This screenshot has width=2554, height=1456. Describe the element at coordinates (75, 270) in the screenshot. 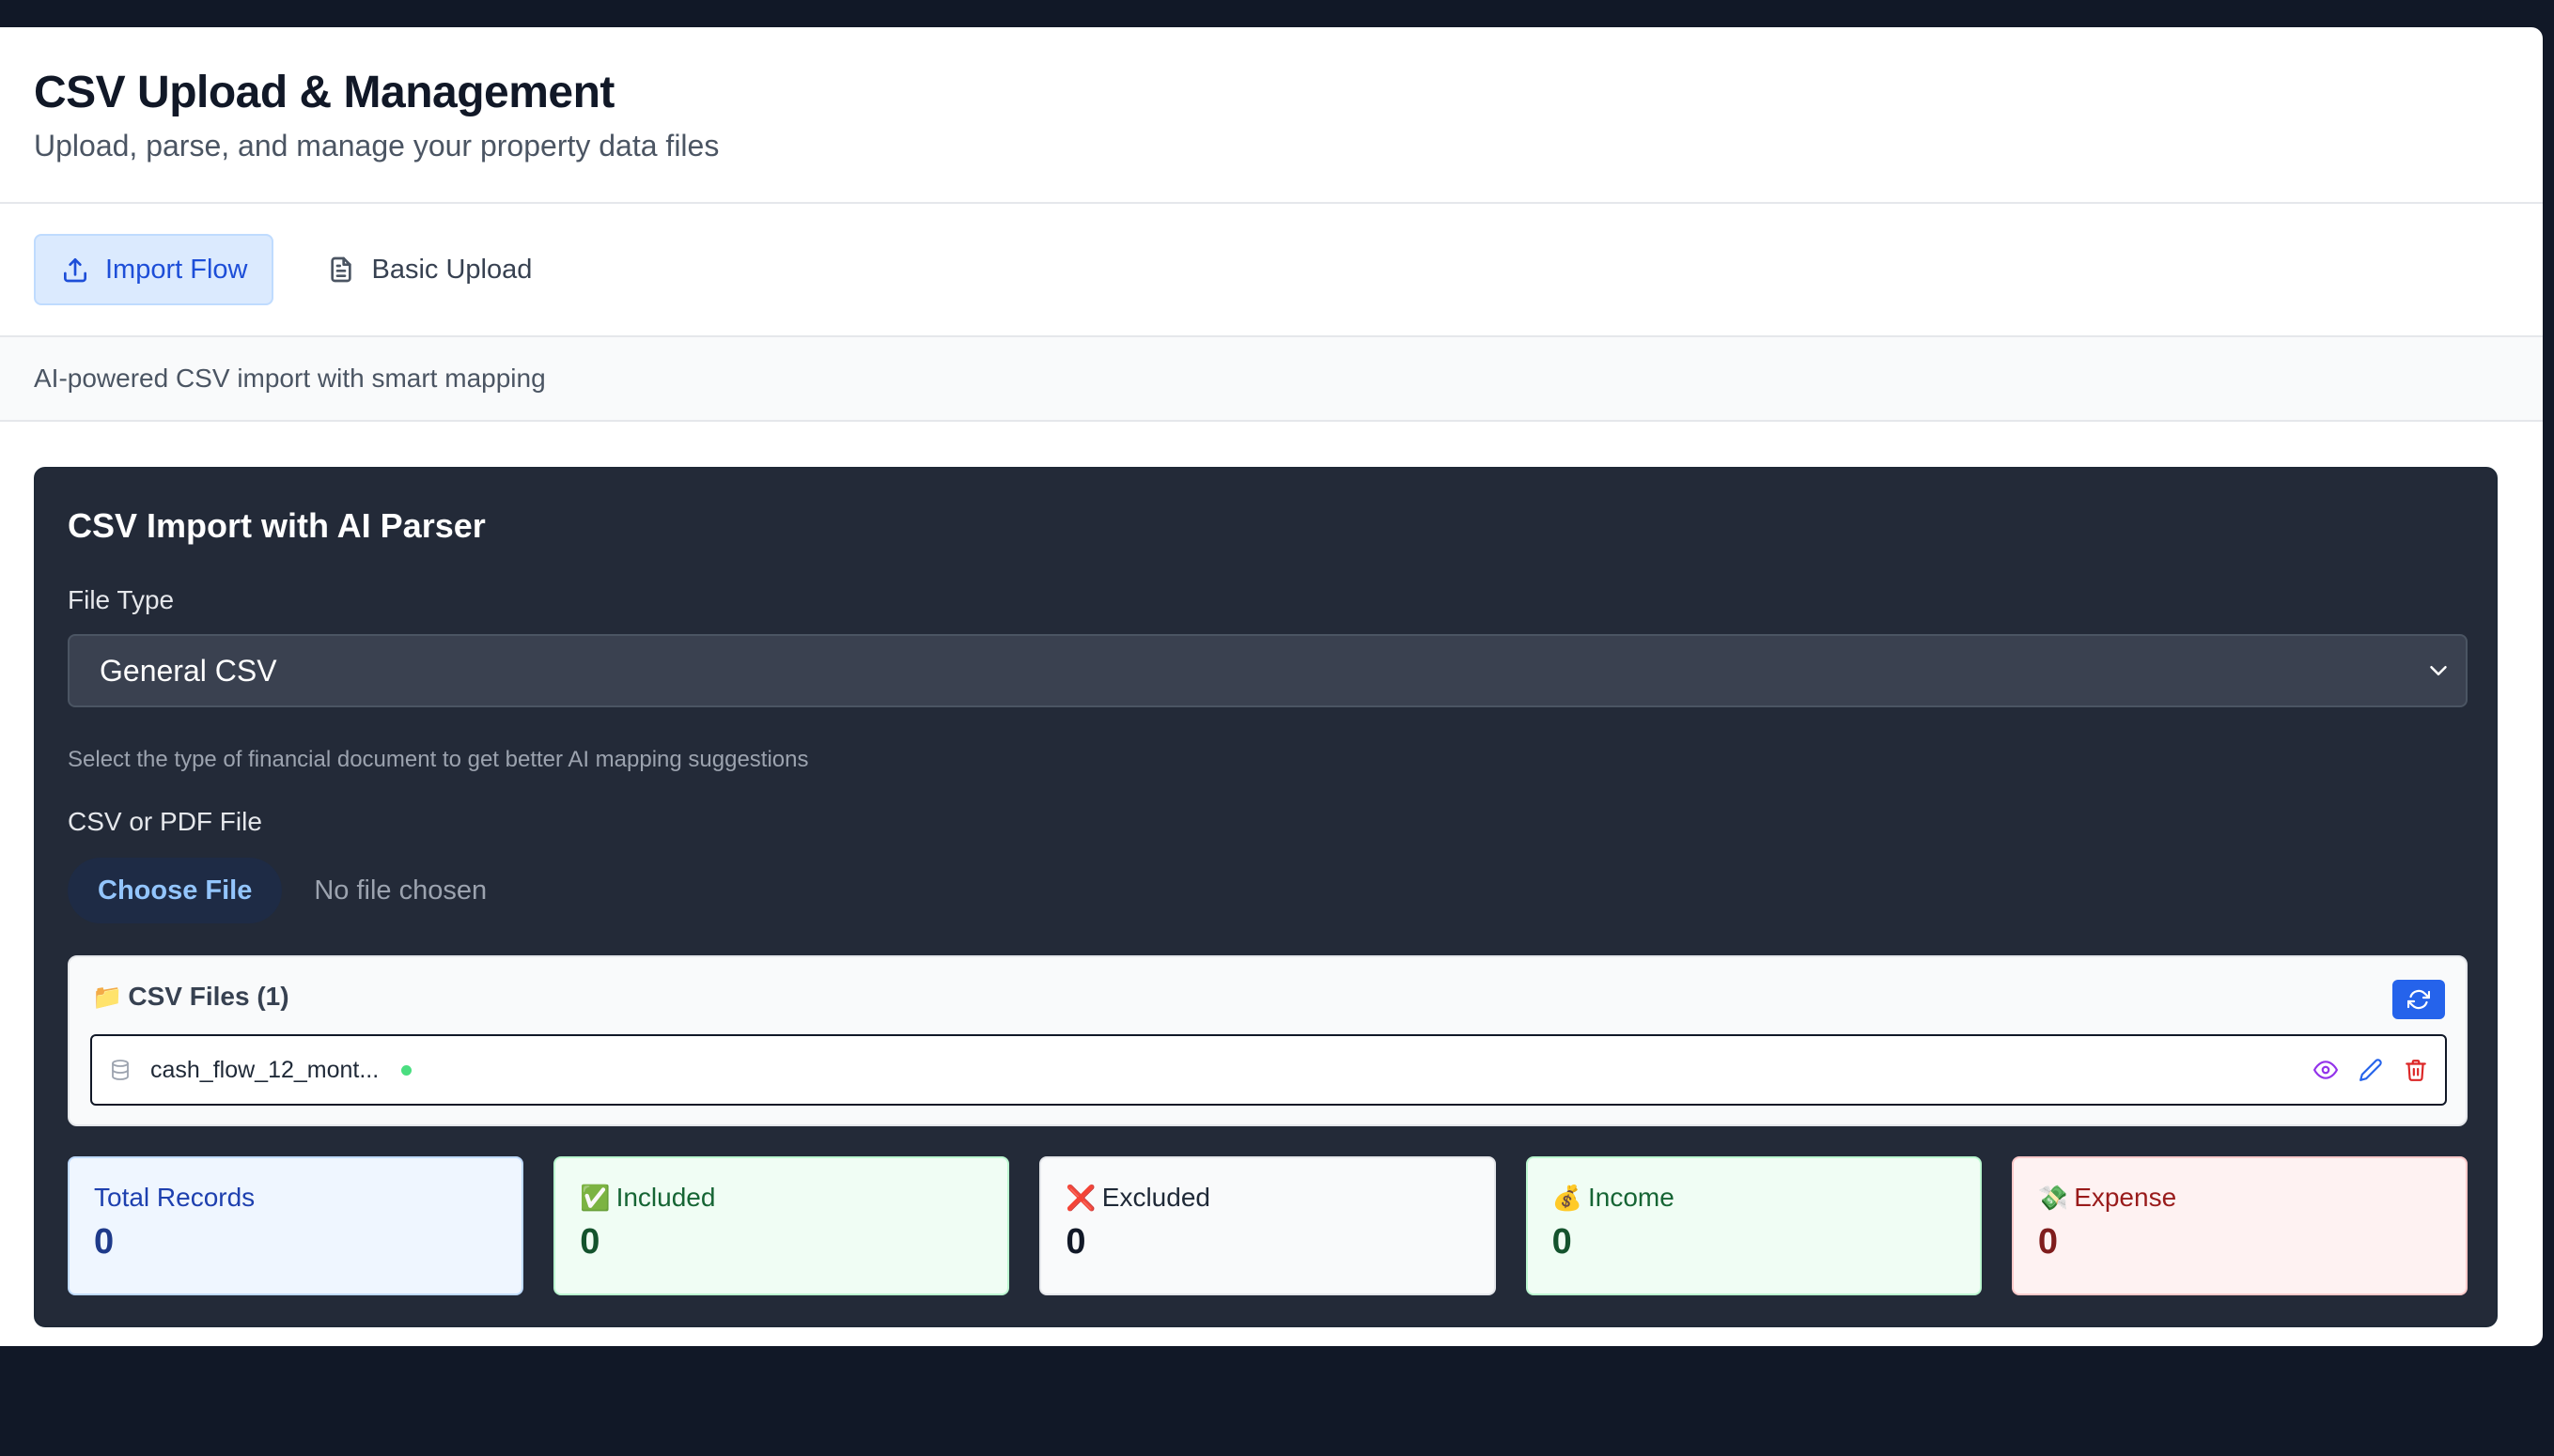

I see `upload-icon` at that location.